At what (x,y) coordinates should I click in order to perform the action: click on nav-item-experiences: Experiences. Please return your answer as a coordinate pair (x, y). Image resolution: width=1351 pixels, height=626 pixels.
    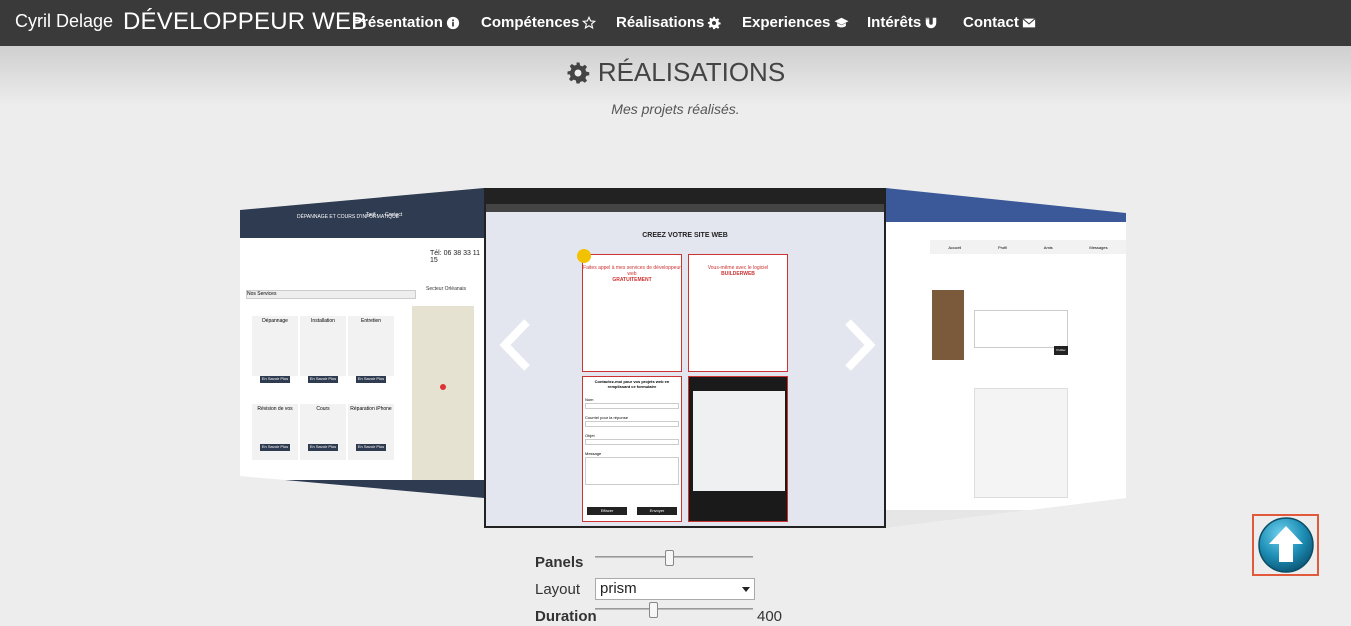
    Looking at the image, I should click on (796, 22).